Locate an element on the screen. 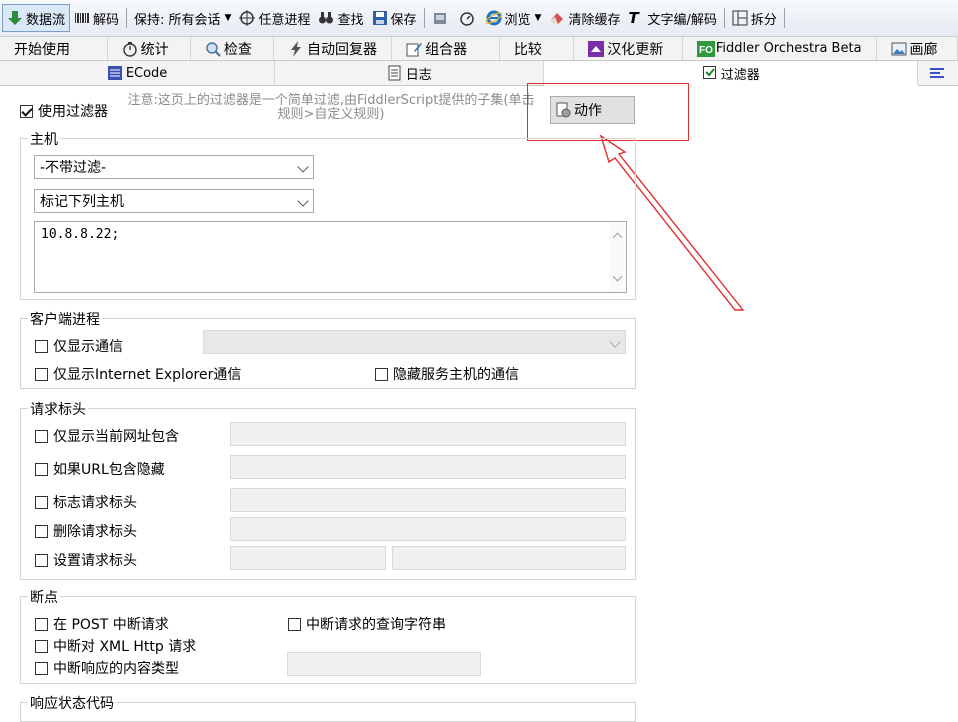  tab-ecode: ECode is located at coordinates (138, 73).